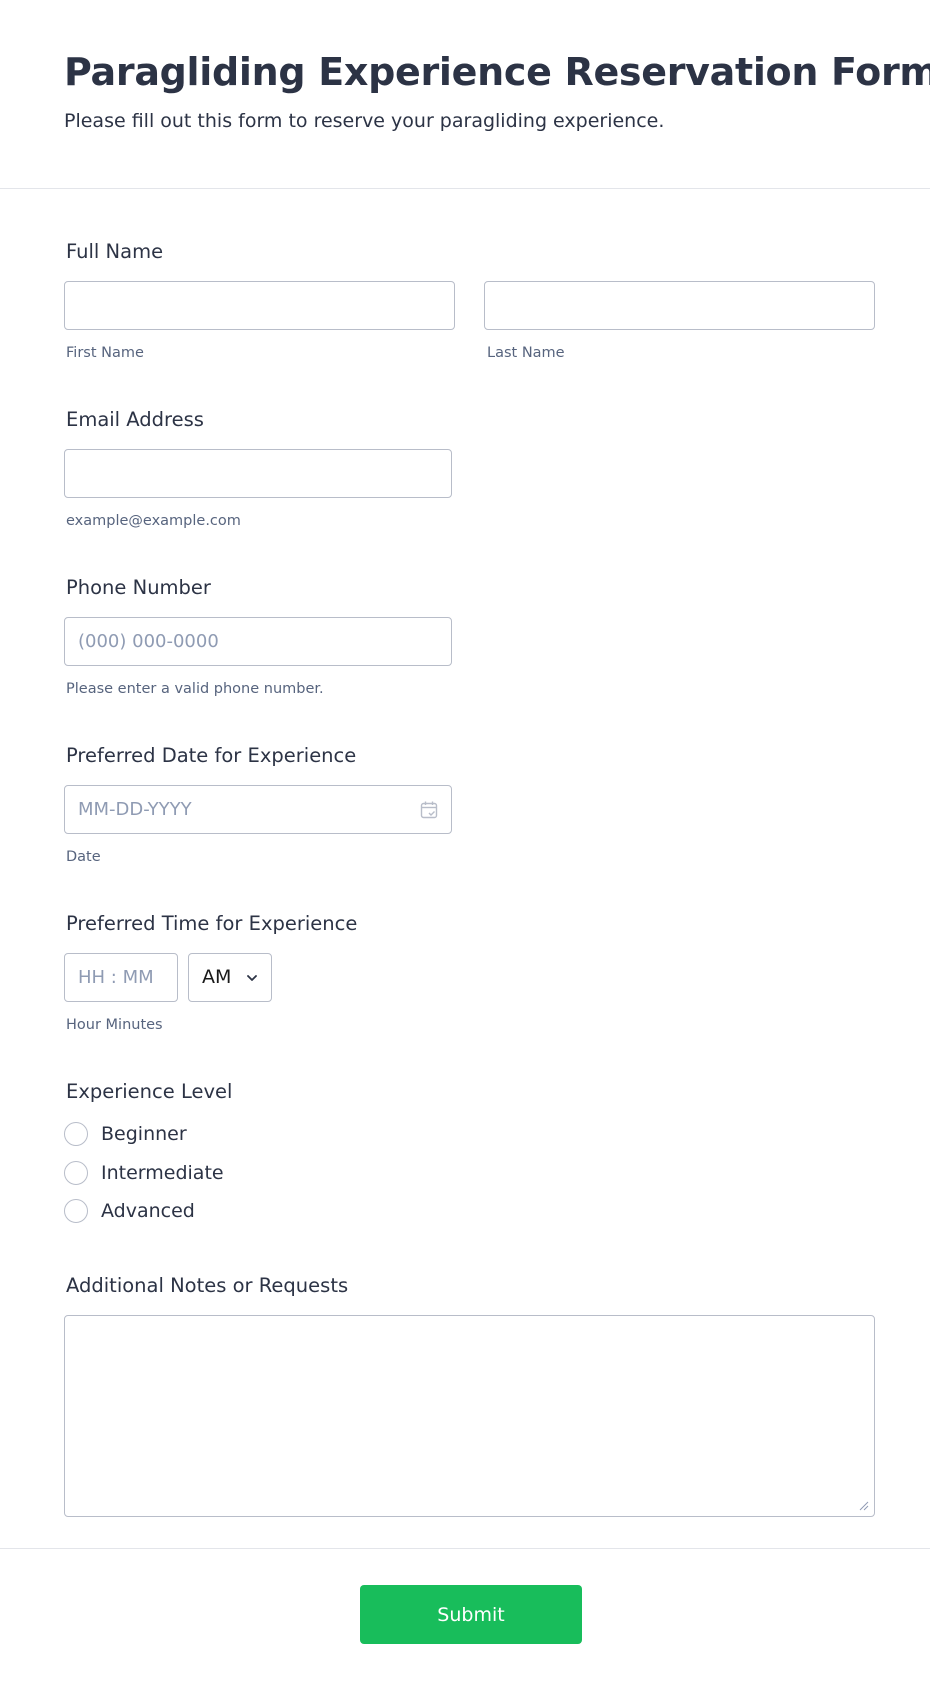 This screenshot has height=1694, width=930. I want to click on calendar-icon, so click(429, 810).